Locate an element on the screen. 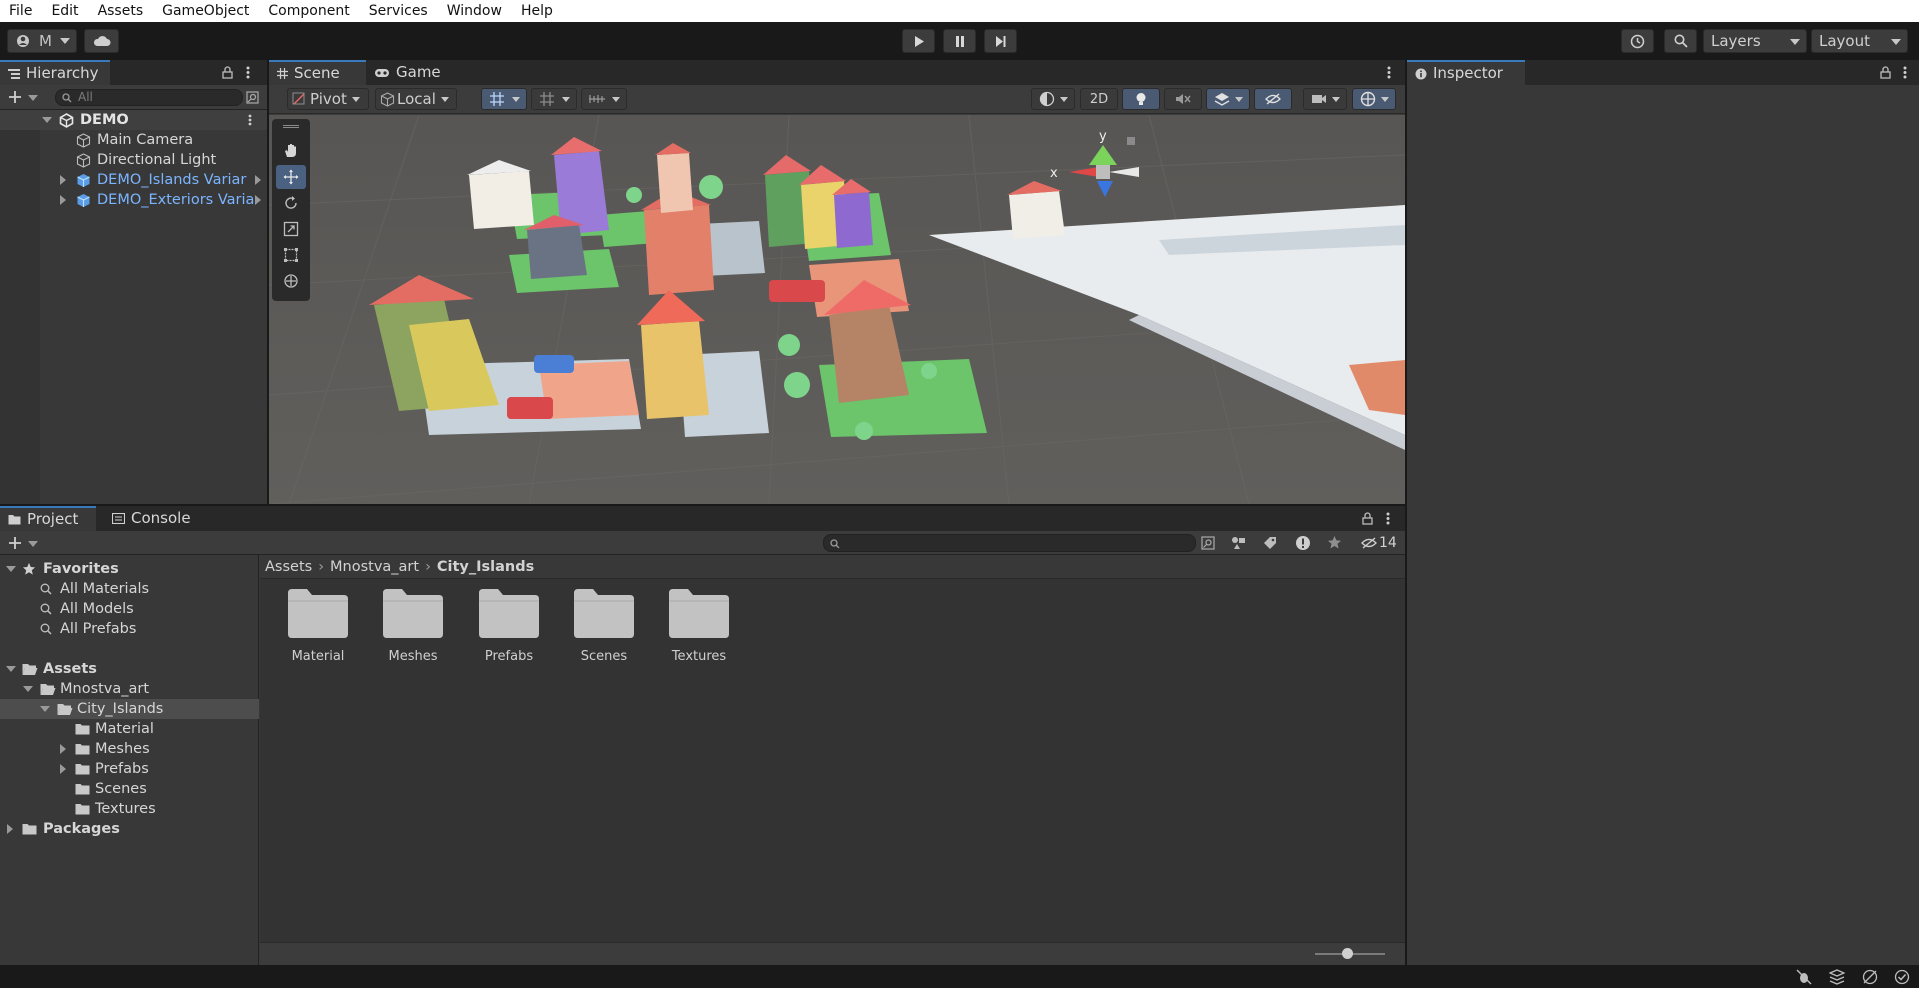 This screenshot has height=988, width=1919. project-search-input is located at coordinates (1009, 543).